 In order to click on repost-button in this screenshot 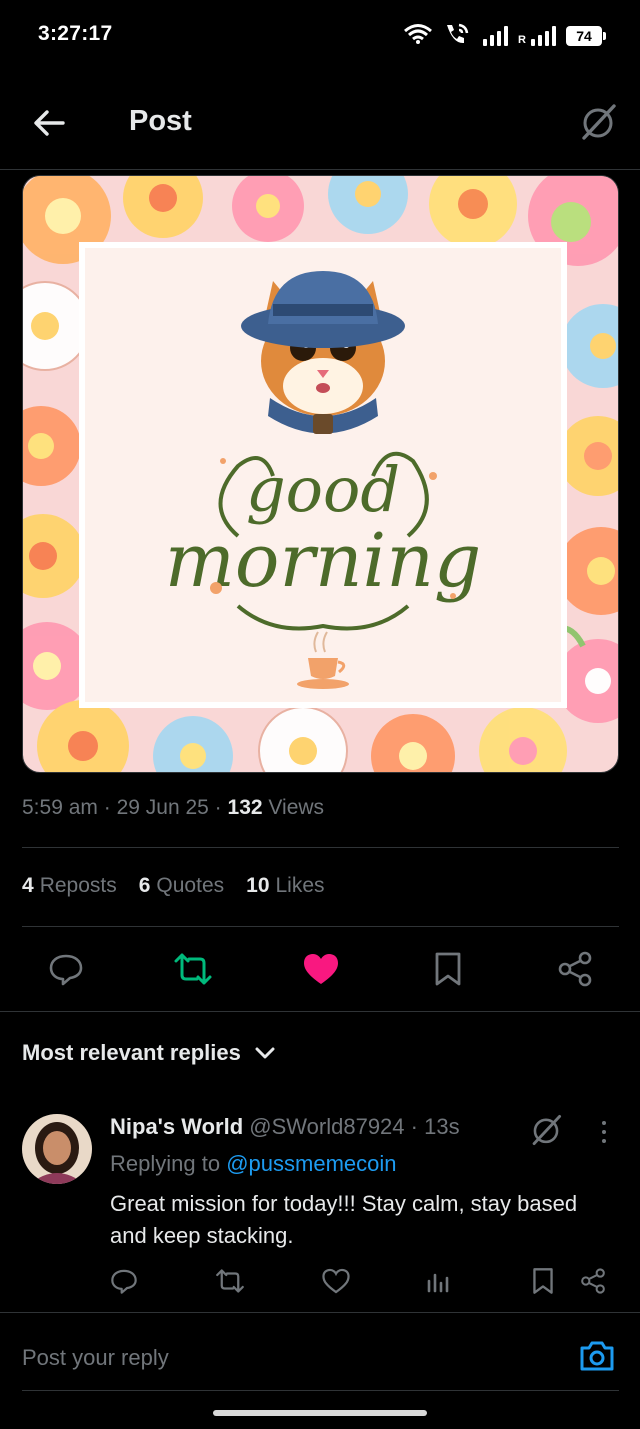, I will do `click(193, 969)`.